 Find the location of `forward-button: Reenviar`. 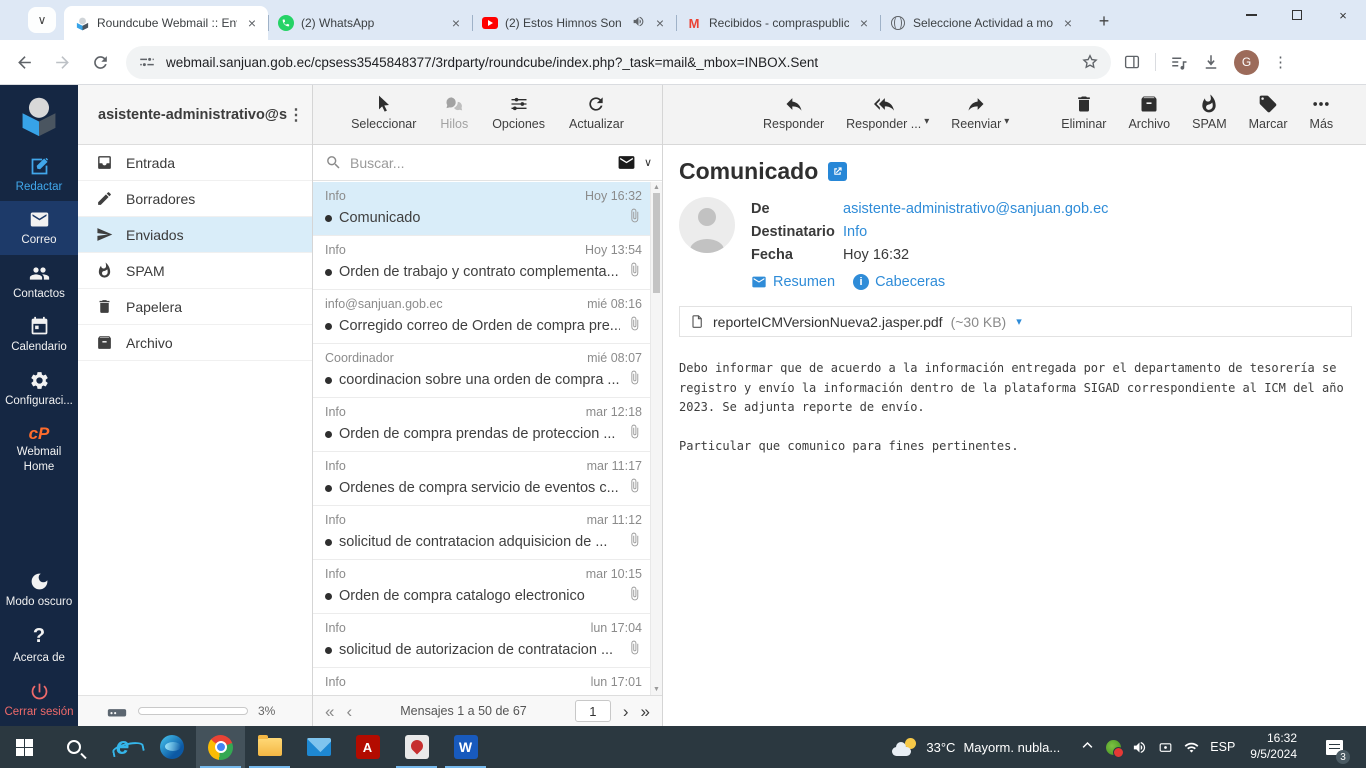

forward-button: Reenviar is located at coordinates (976, 112).